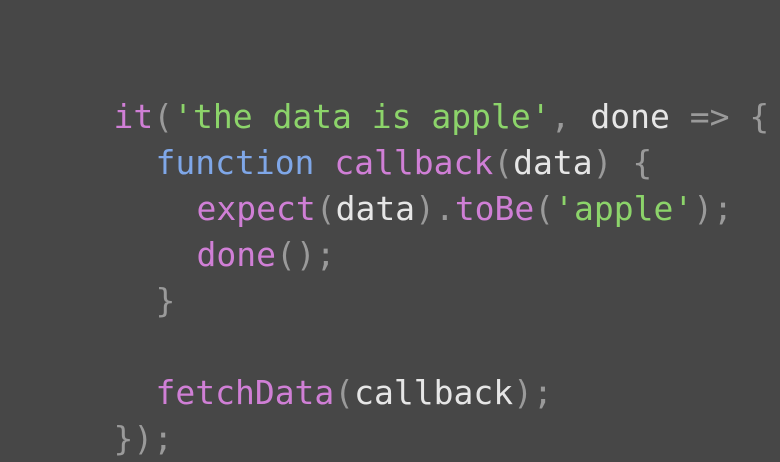  Describe the element at coordinates (494, 208) in the screenshot. I see `token-fn: toBe` at that location.